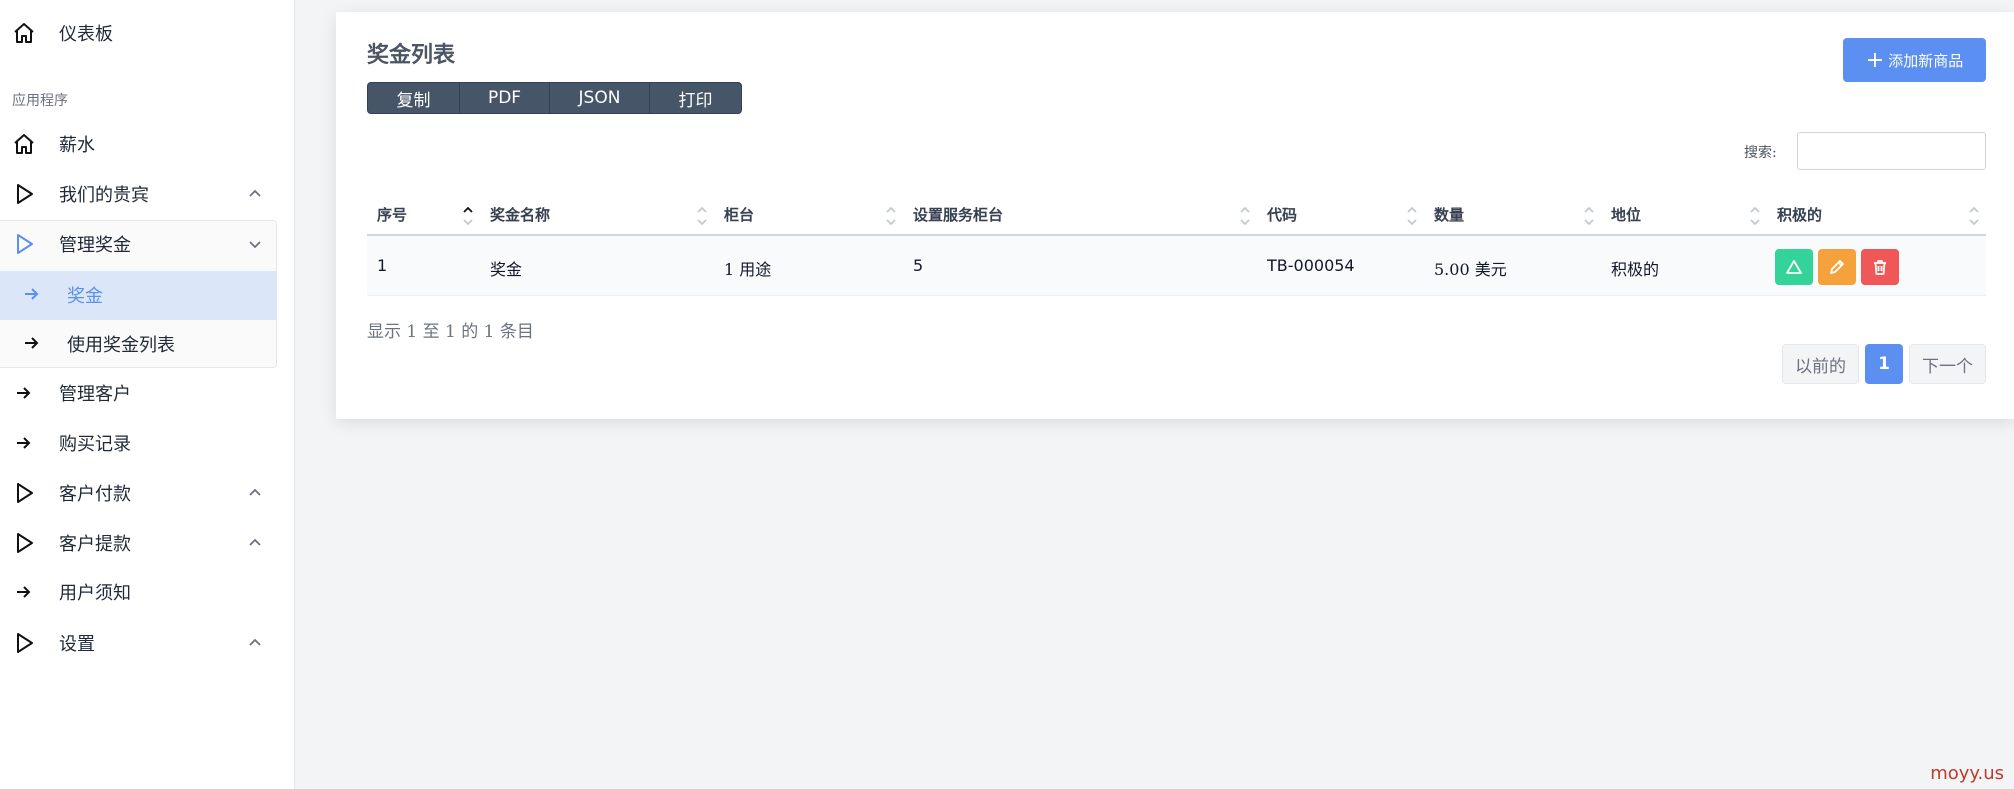  Describe the element at coordinates (95, 494) in the screenshot. I see `sidebar-item-label: 客户付款` at that location.